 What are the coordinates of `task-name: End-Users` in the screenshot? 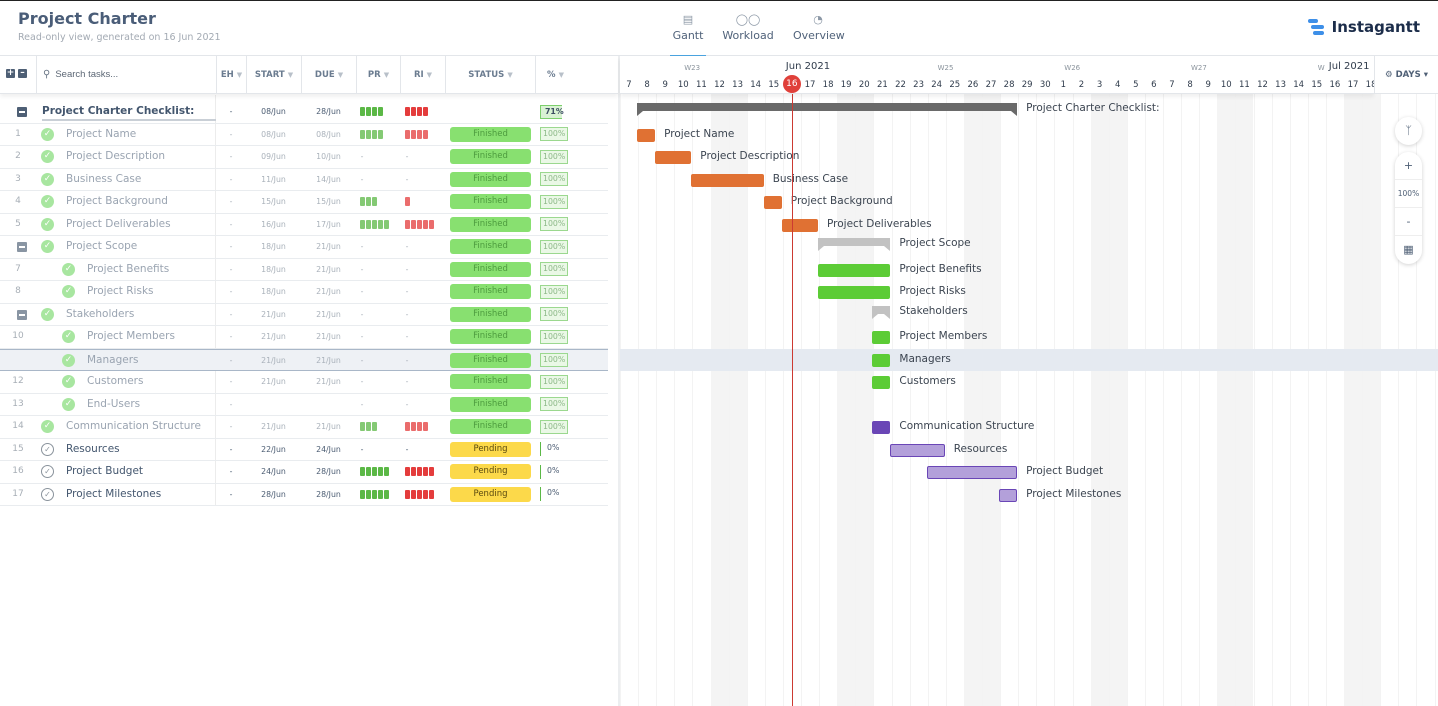 It's located at (113, 404).